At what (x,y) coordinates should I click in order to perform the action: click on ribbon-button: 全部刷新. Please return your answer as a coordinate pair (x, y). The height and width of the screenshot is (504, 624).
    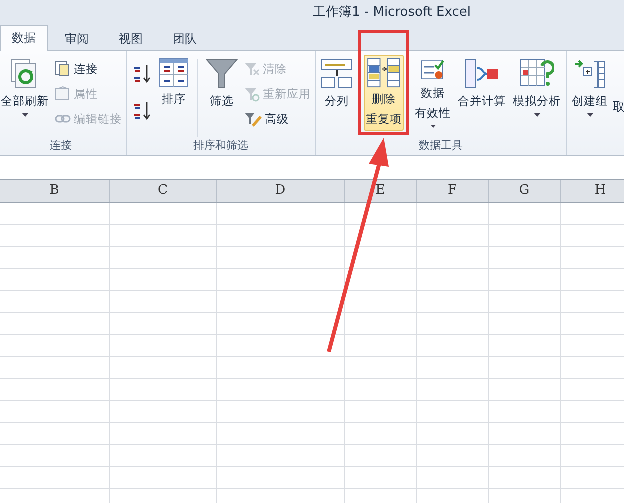
    Looking at the image, I should click on (25, 93).